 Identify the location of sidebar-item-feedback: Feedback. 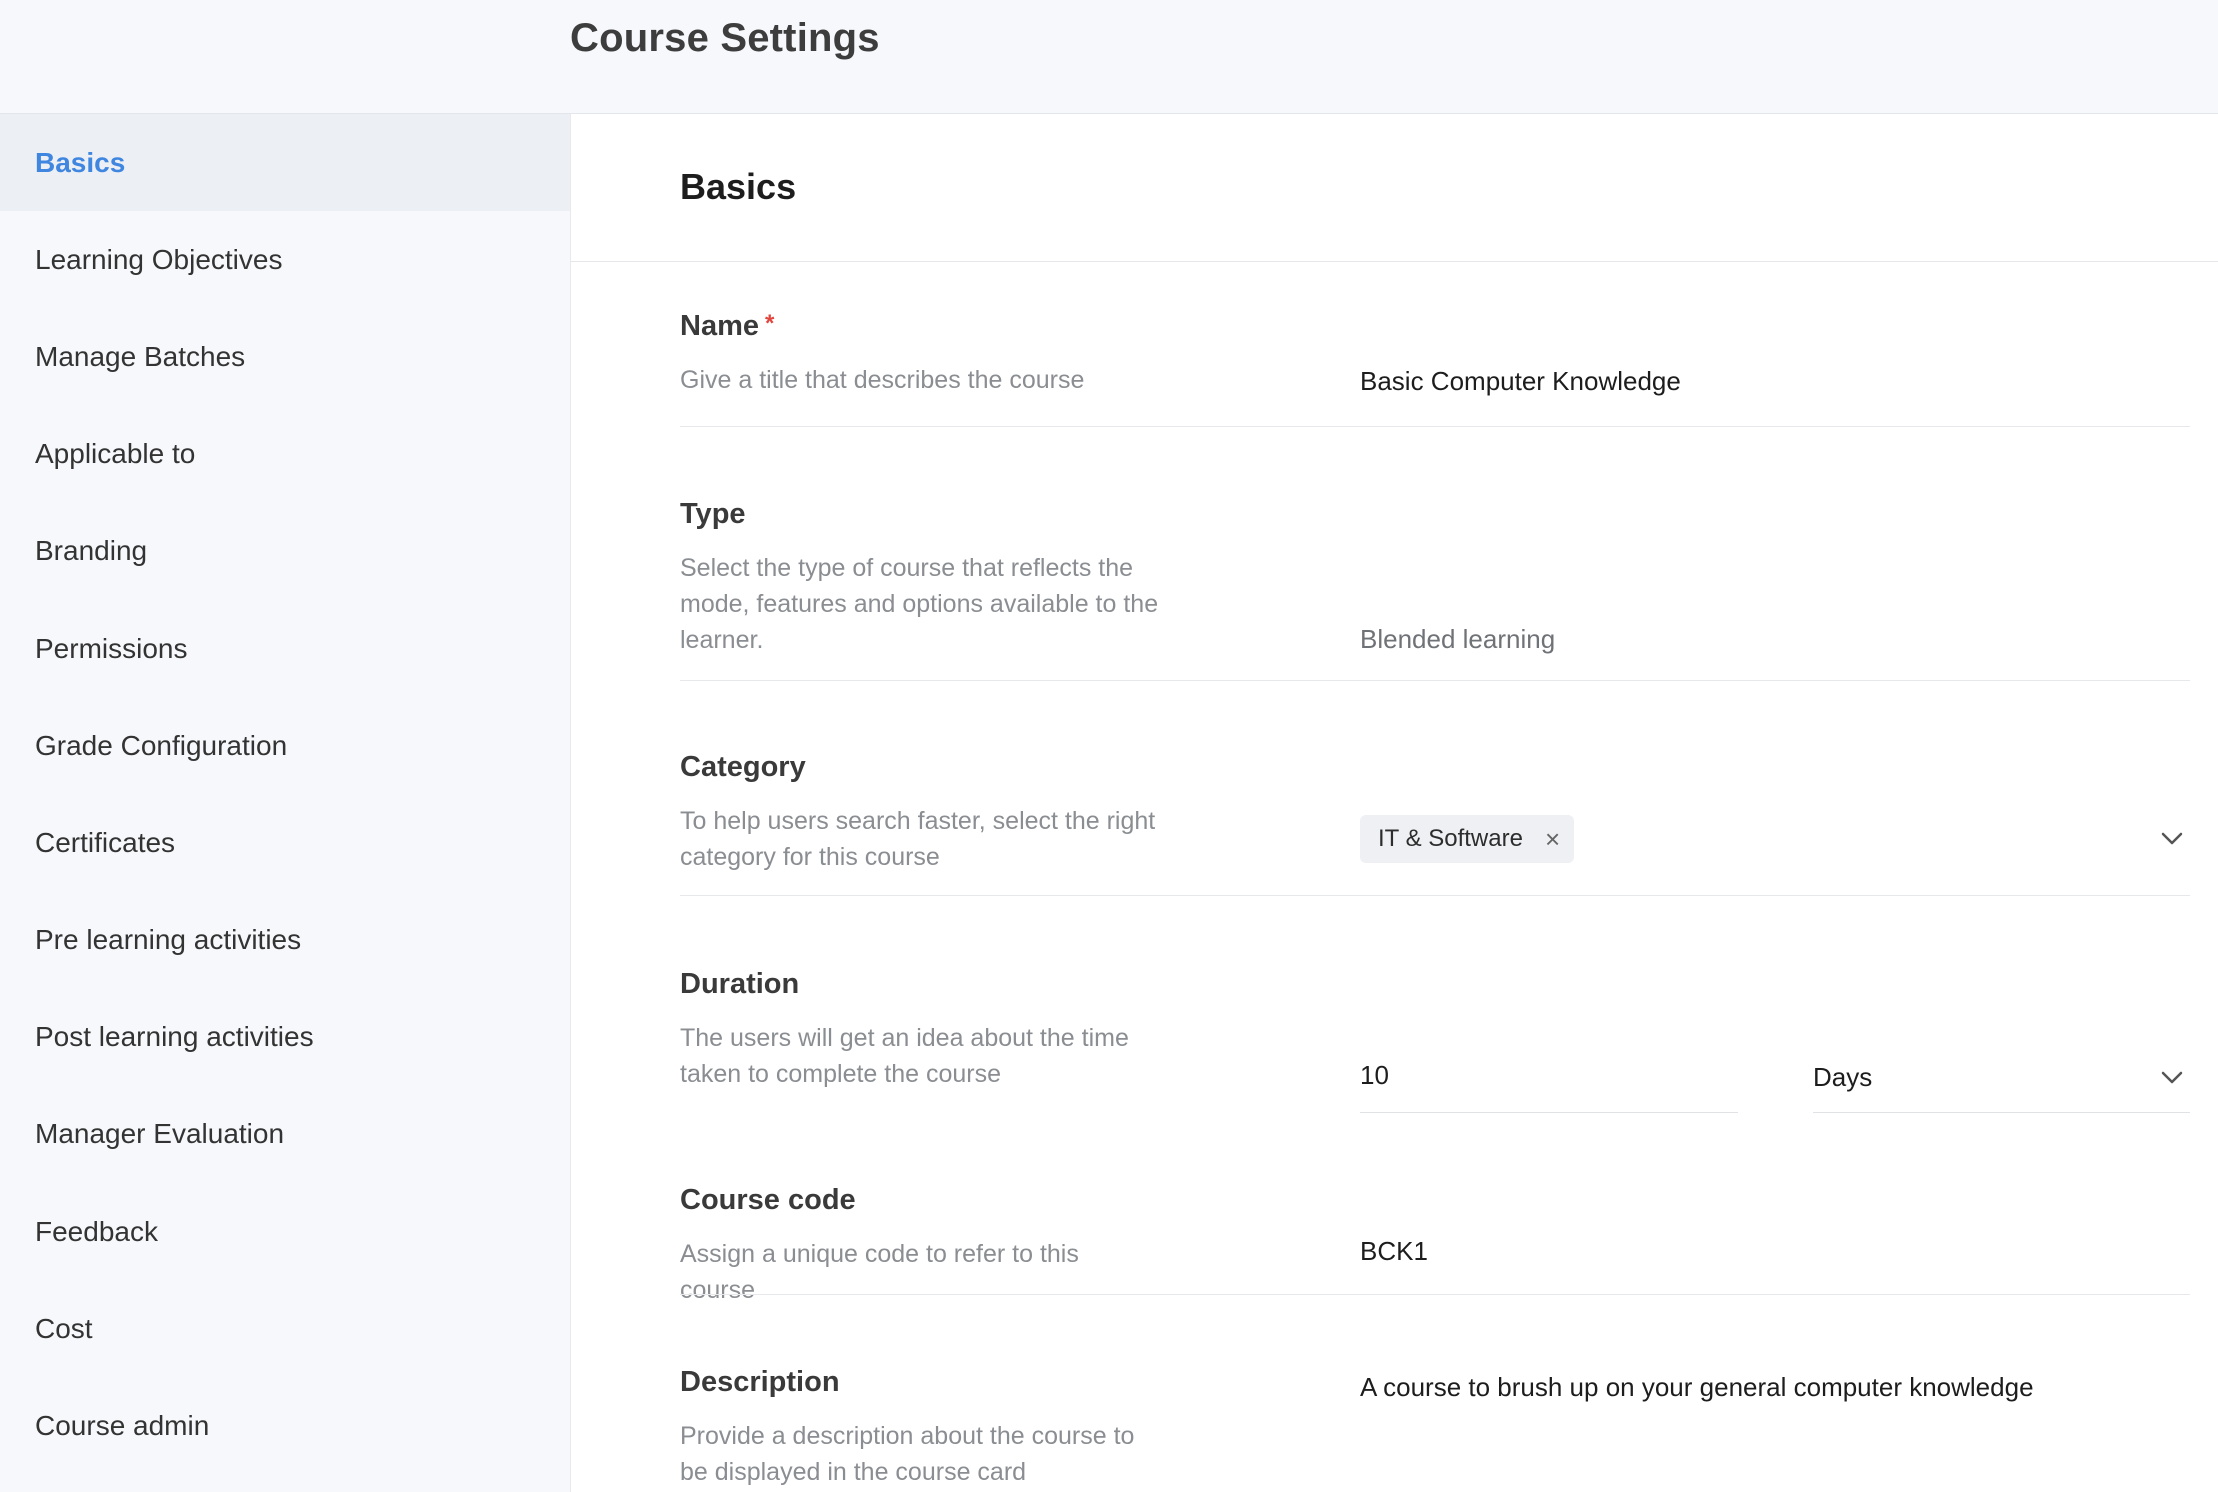
(285, 1231).